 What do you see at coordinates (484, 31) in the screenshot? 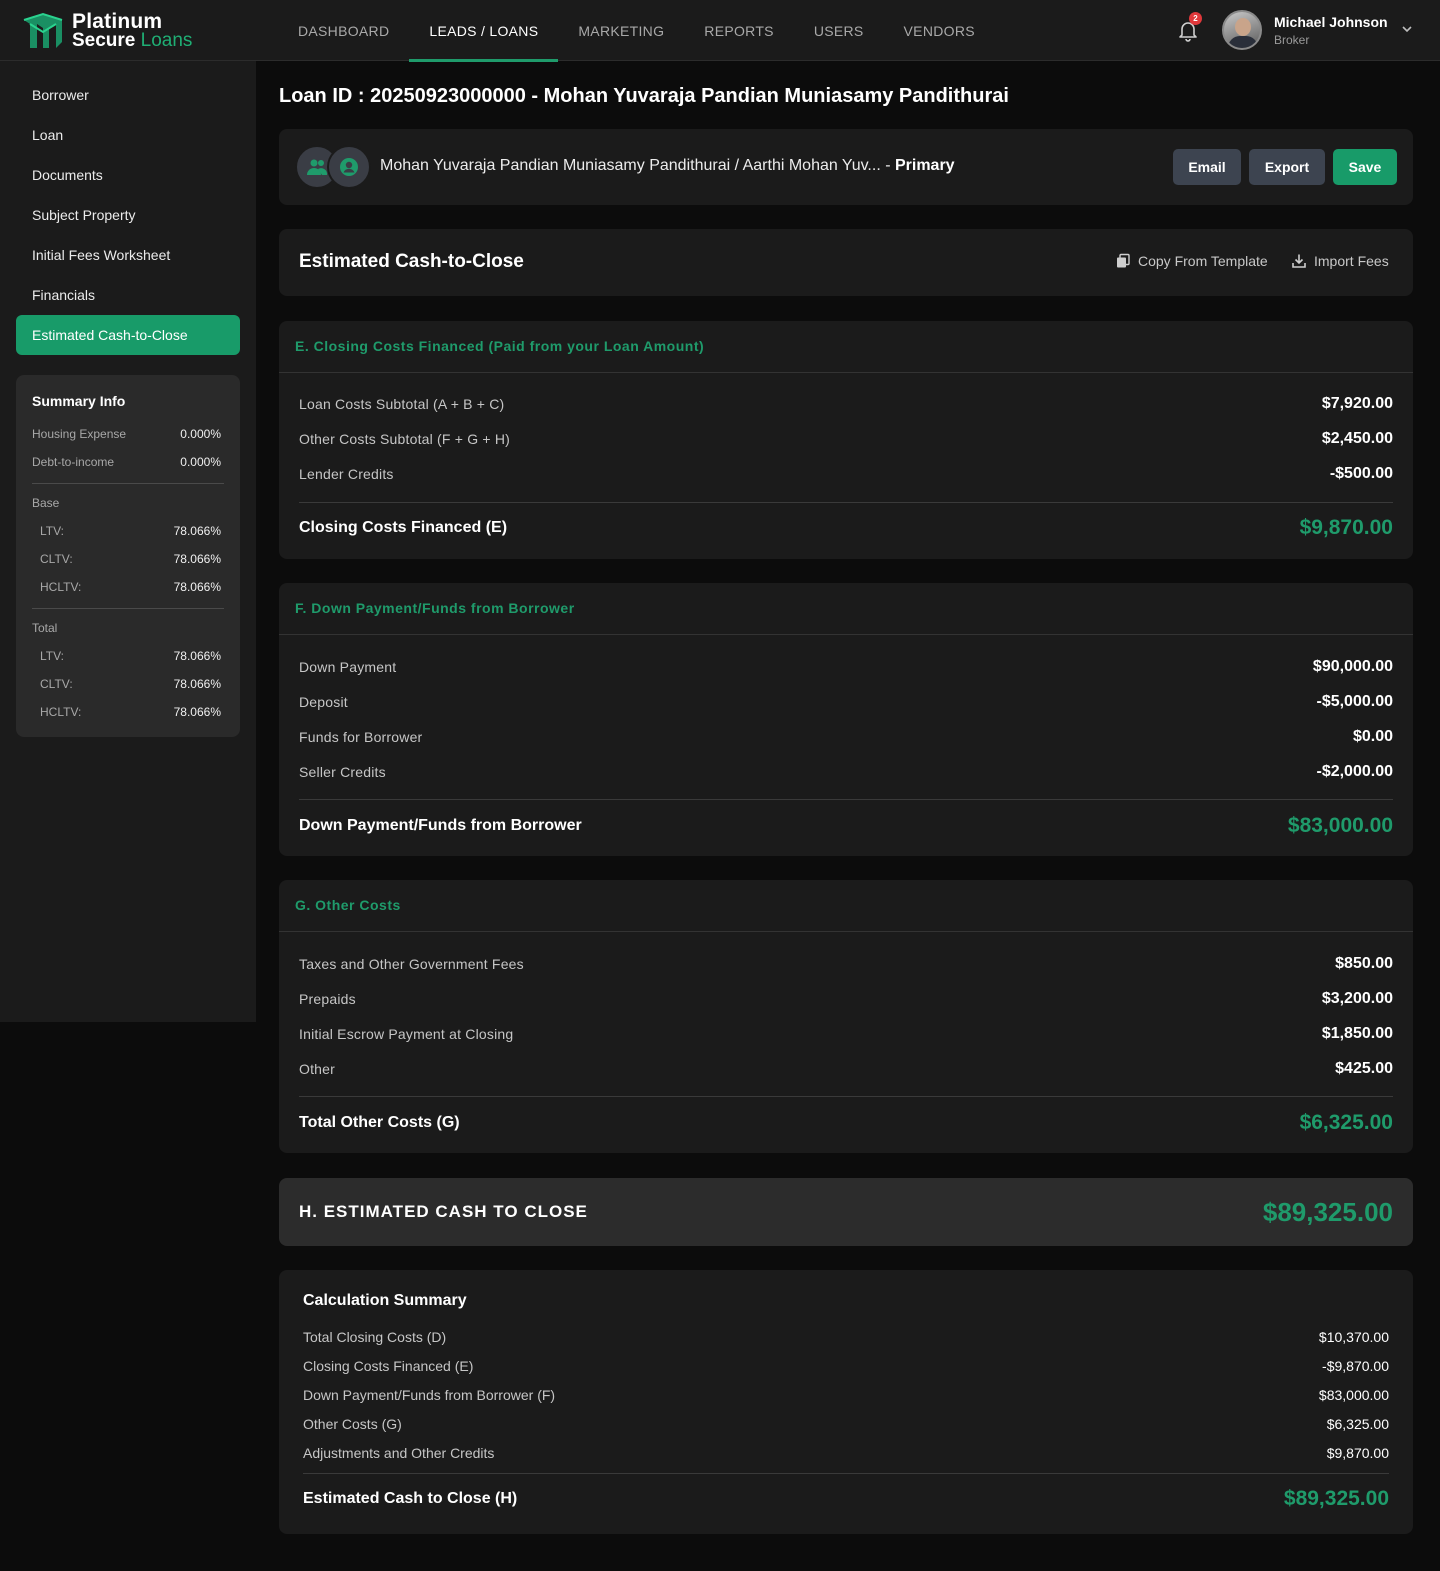
I see `nav-leads-loans: LEADS / LOANS` at bounding box center [484, 31].